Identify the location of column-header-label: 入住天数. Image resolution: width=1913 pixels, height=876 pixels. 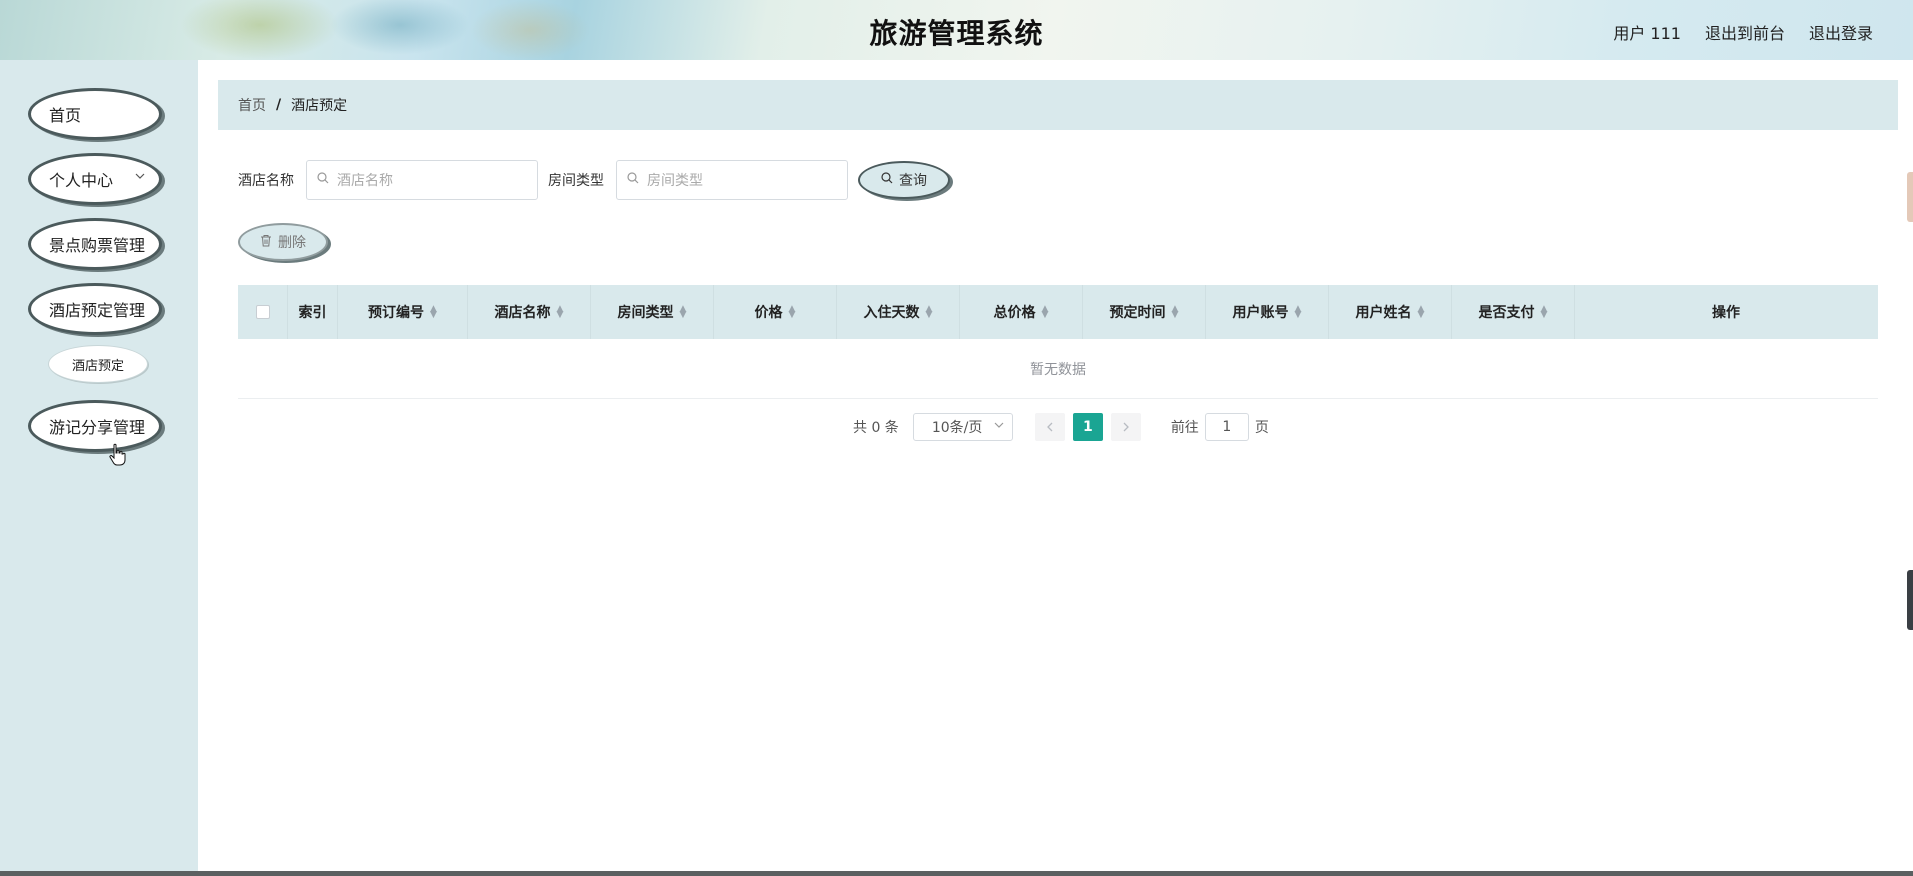
(891, 313).